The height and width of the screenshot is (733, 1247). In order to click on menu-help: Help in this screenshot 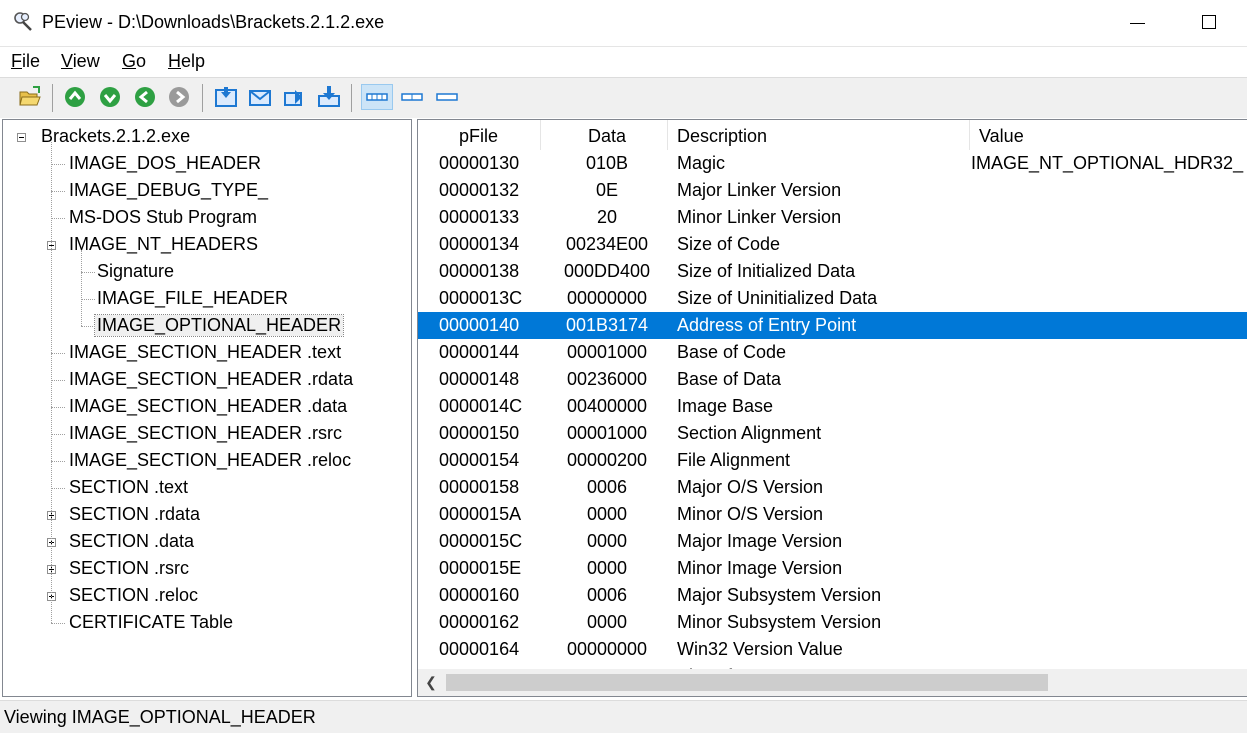, I will do `click(186, 61)`.